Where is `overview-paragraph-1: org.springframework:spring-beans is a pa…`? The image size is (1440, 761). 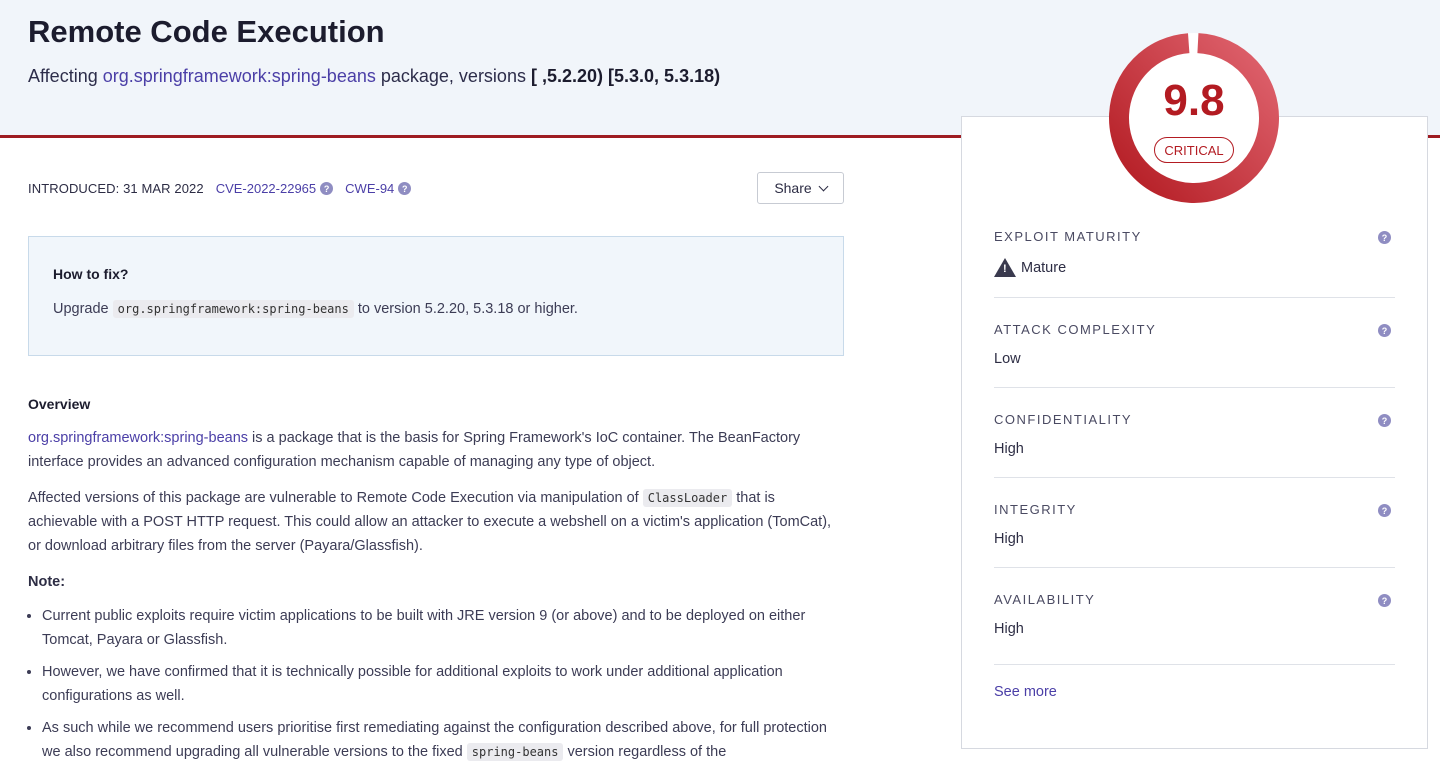 overview-paragraph-1: org.springframework:spring-beans is a pa… is located at coordinates (414, 450).